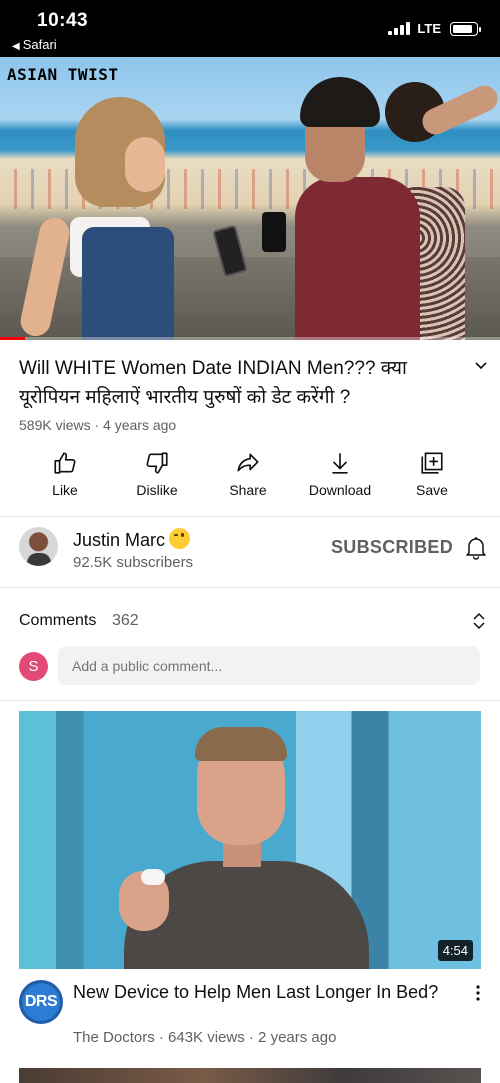 The image size is (500, 1083). I want to click on video-overlay-text: ASIAN TWIST, so click(63, 74).